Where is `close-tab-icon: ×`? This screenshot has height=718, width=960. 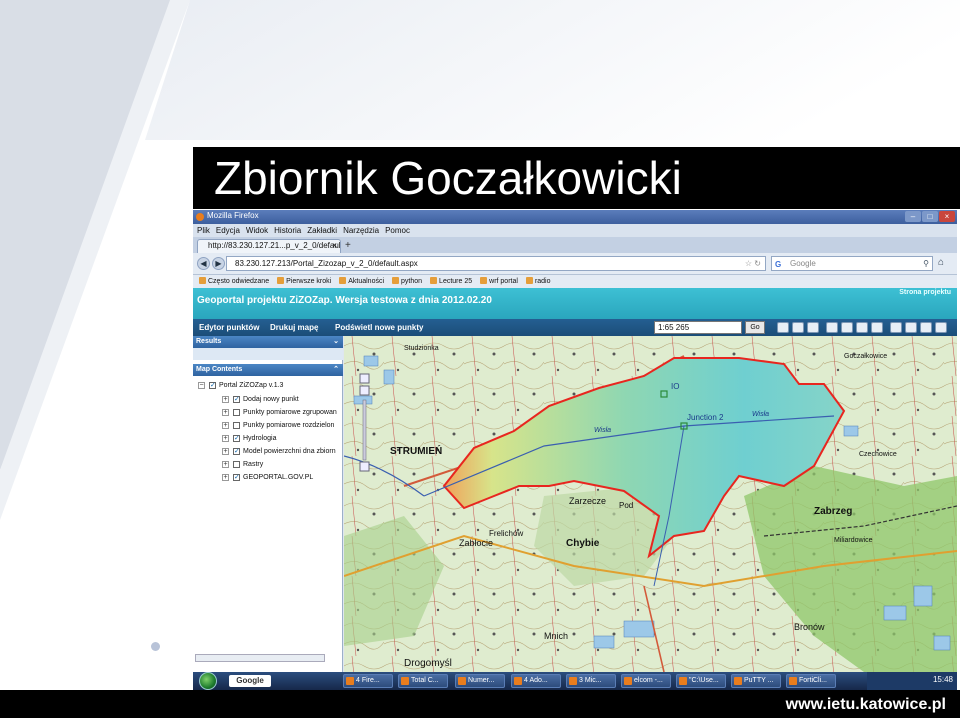
close-tab-icon: × is located at coordinates (334, 246).